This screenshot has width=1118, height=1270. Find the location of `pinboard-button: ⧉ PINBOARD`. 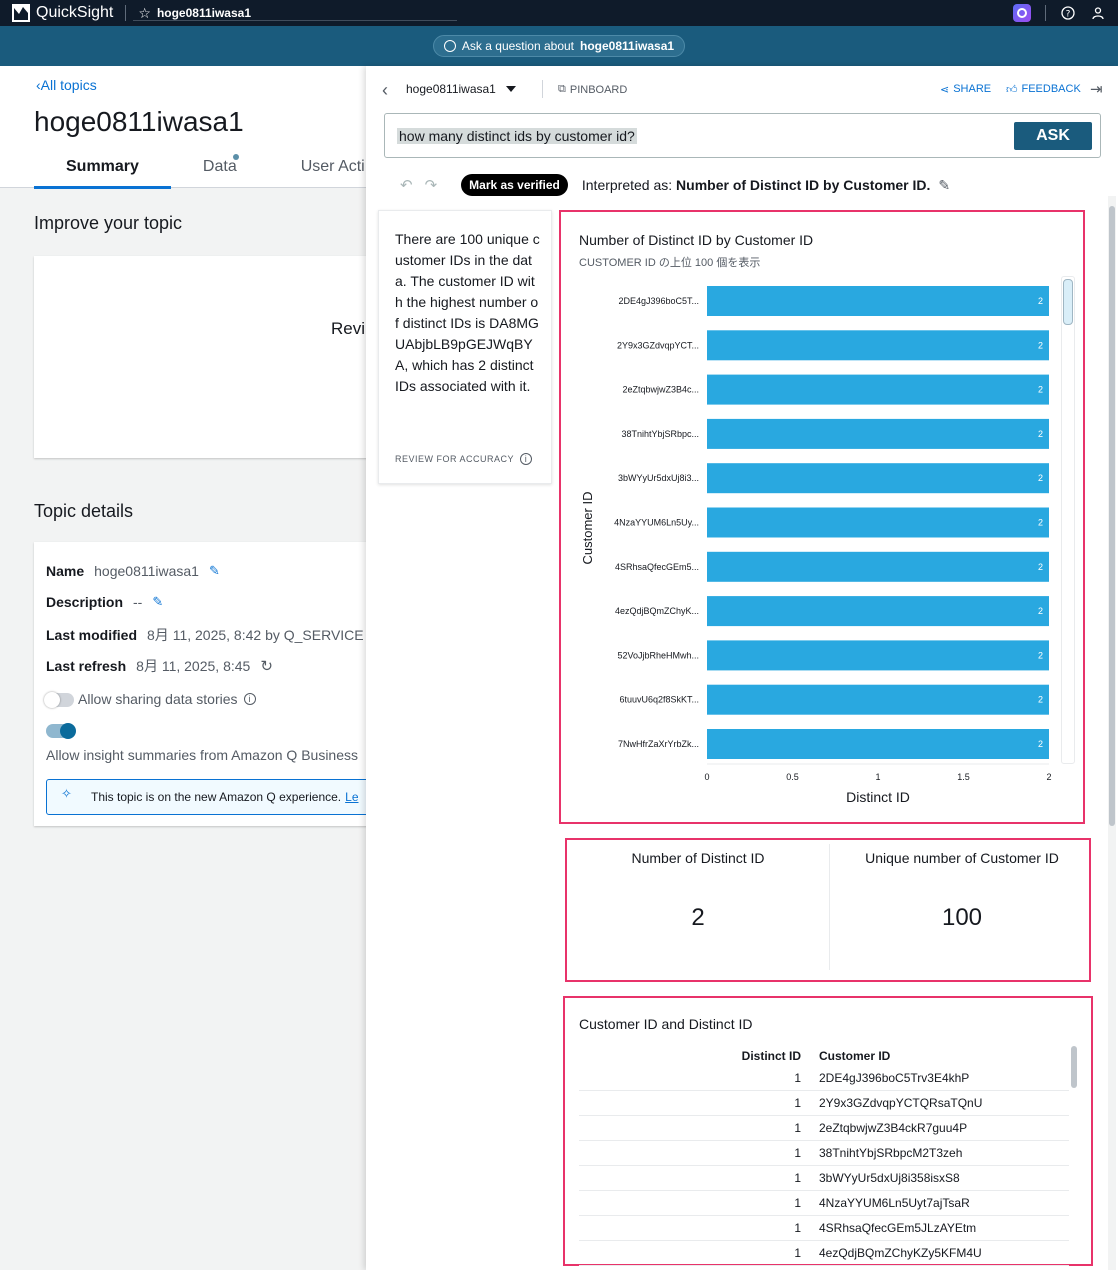

pinboard-button: ⧉ PINBOARD is located at coordinates (592, 89).